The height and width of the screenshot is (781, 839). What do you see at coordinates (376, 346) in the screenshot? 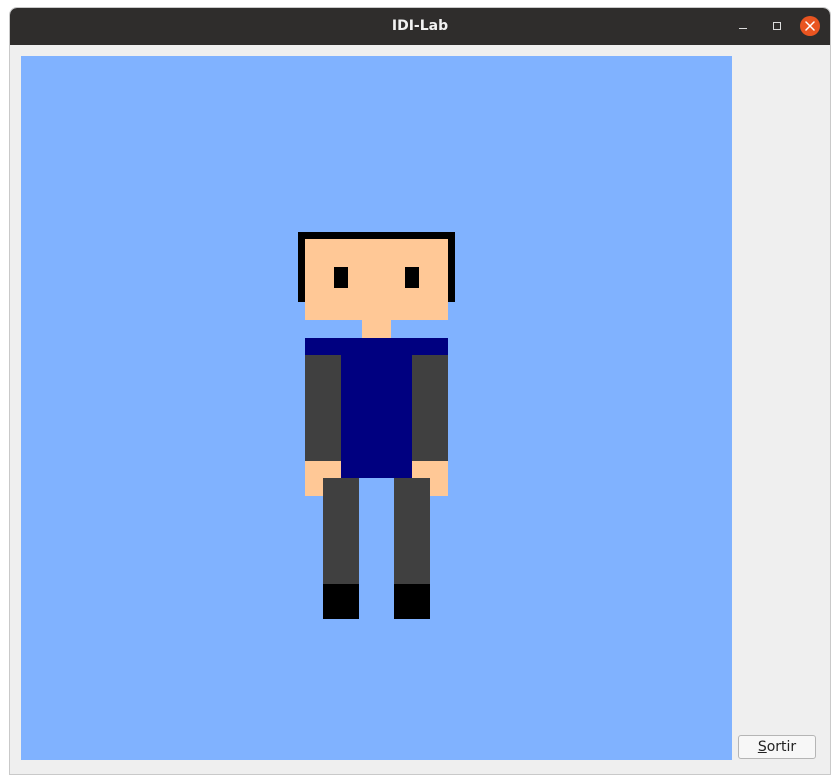
I see `character-shoulders` at bounding box center [376, 346].